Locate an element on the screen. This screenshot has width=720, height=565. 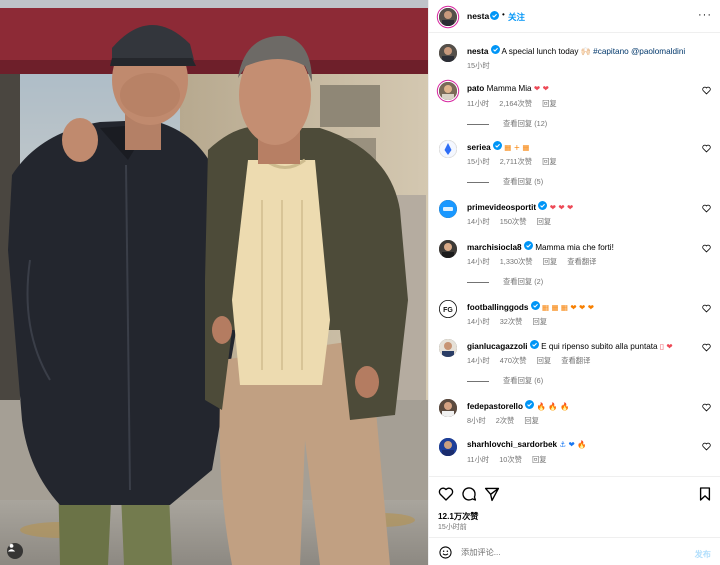
post-like-count: 12.1万次赞 is located at coordinates (458, 516).